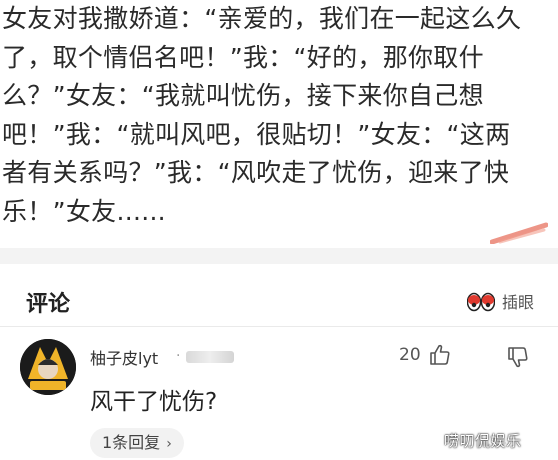 Image resolution: width=558 pixels, height=460 pixels. I want to click on eyes-icon, so click(481, 302).